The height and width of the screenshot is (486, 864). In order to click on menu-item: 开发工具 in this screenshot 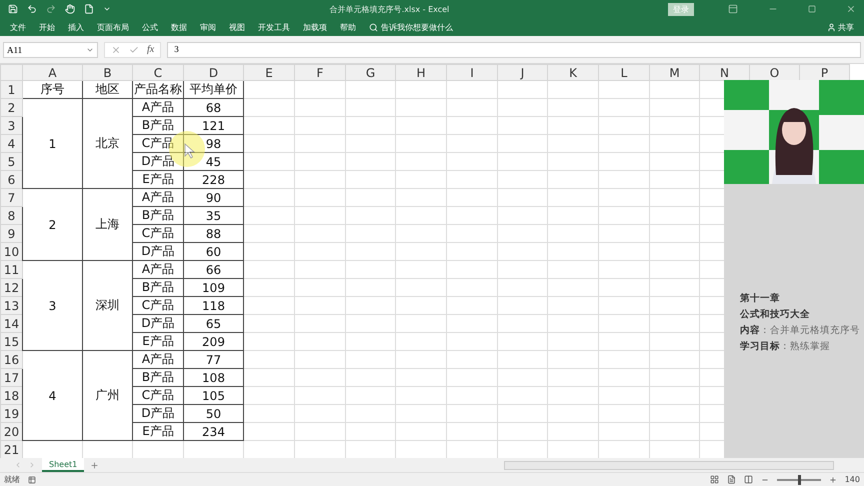, I will do `click(274, 27)`.